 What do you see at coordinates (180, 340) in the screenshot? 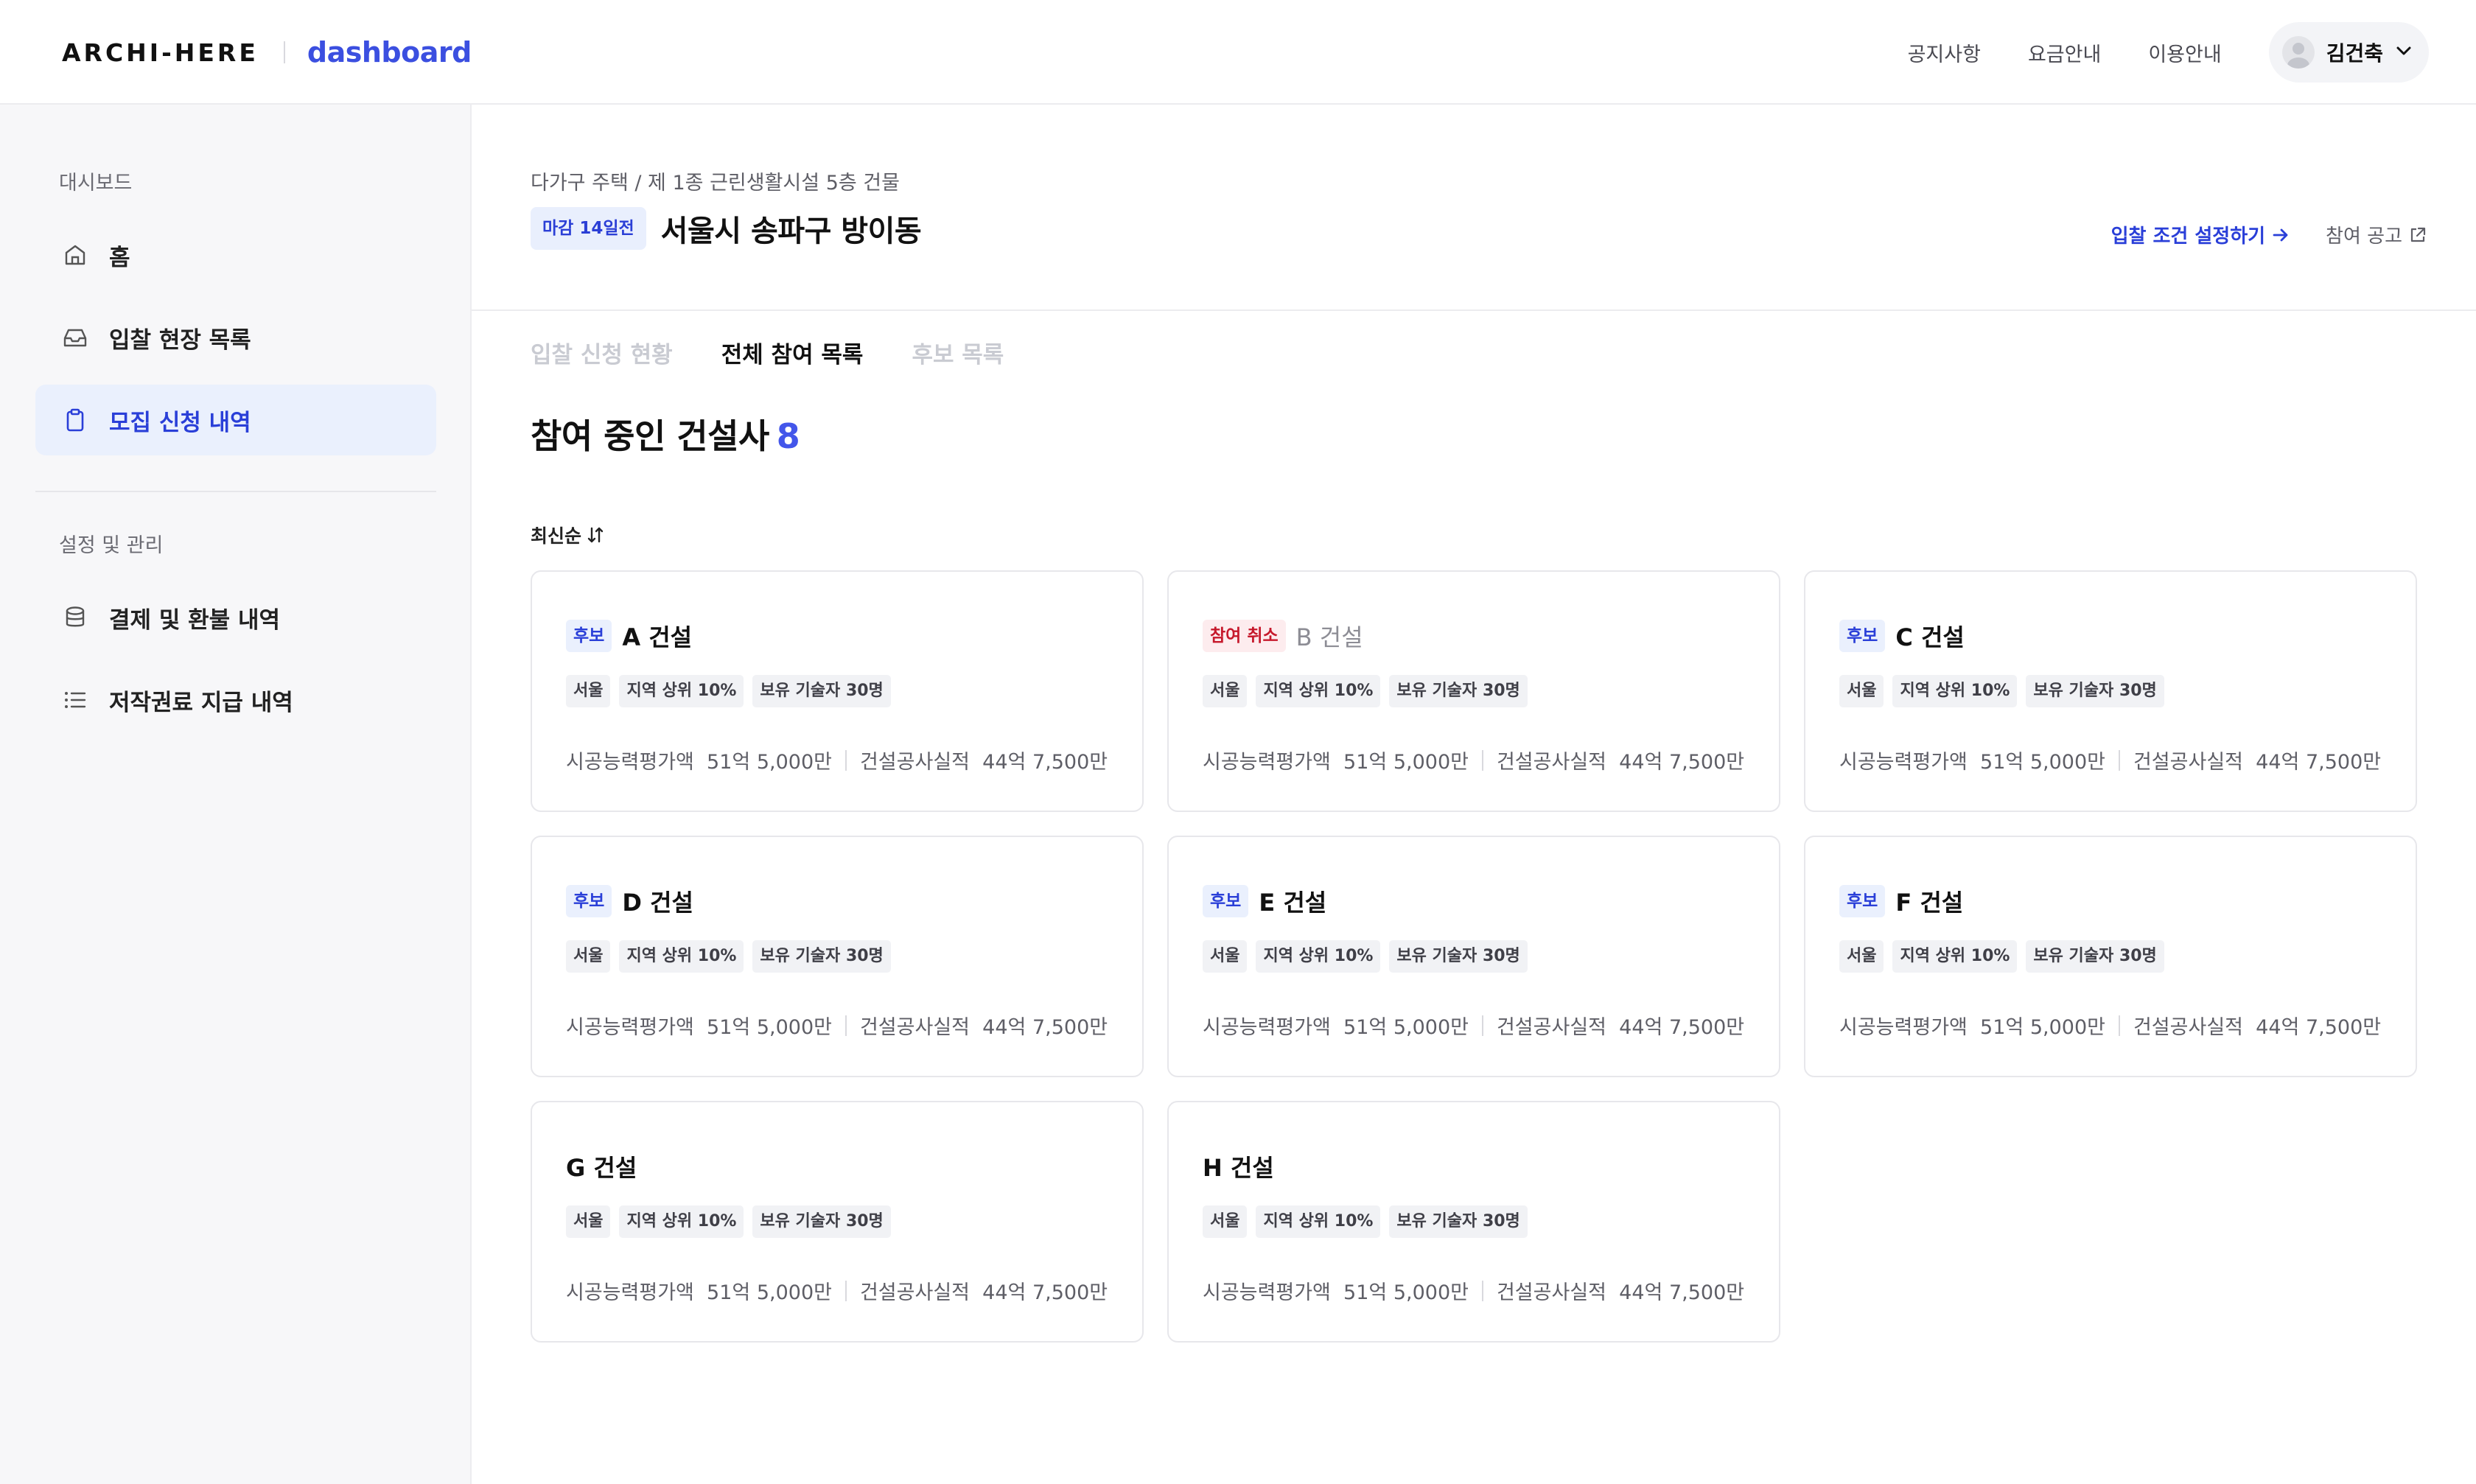
I see `sidebar-item-label: 입찰 현장 목록` at bounding box center [180, 340].